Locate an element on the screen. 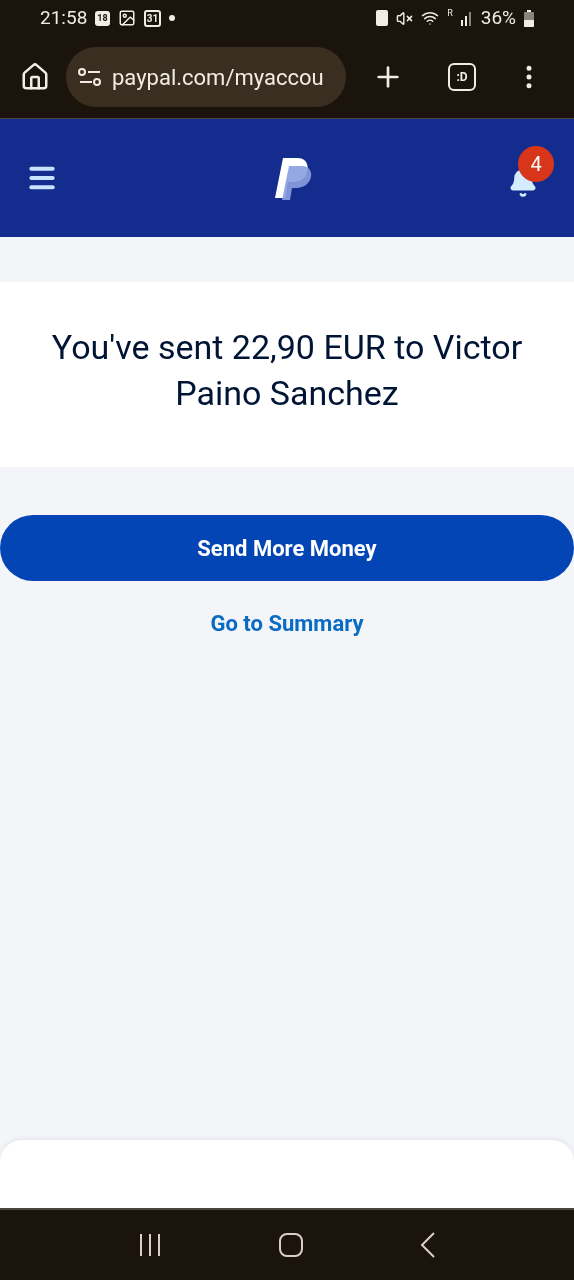  battery-icon is located at coordinates (529, 18).